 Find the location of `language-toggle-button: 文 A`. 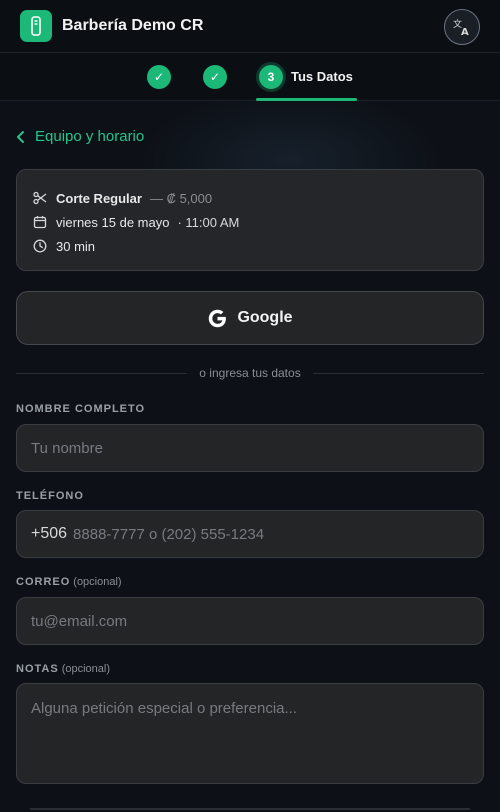

language-toggle-button: 文 A is located at coordinates (462, 27).